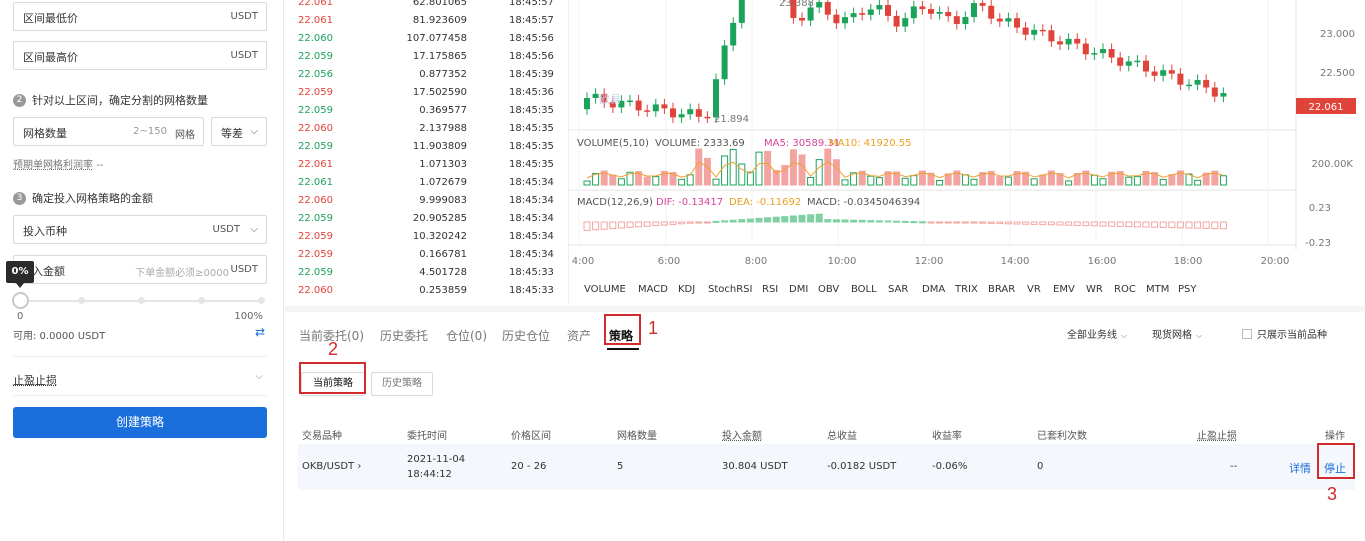 The width and height of the screenshot is (1365, 541). I want to click on indicator-tab-boll: BOLL, so click(864, 289).